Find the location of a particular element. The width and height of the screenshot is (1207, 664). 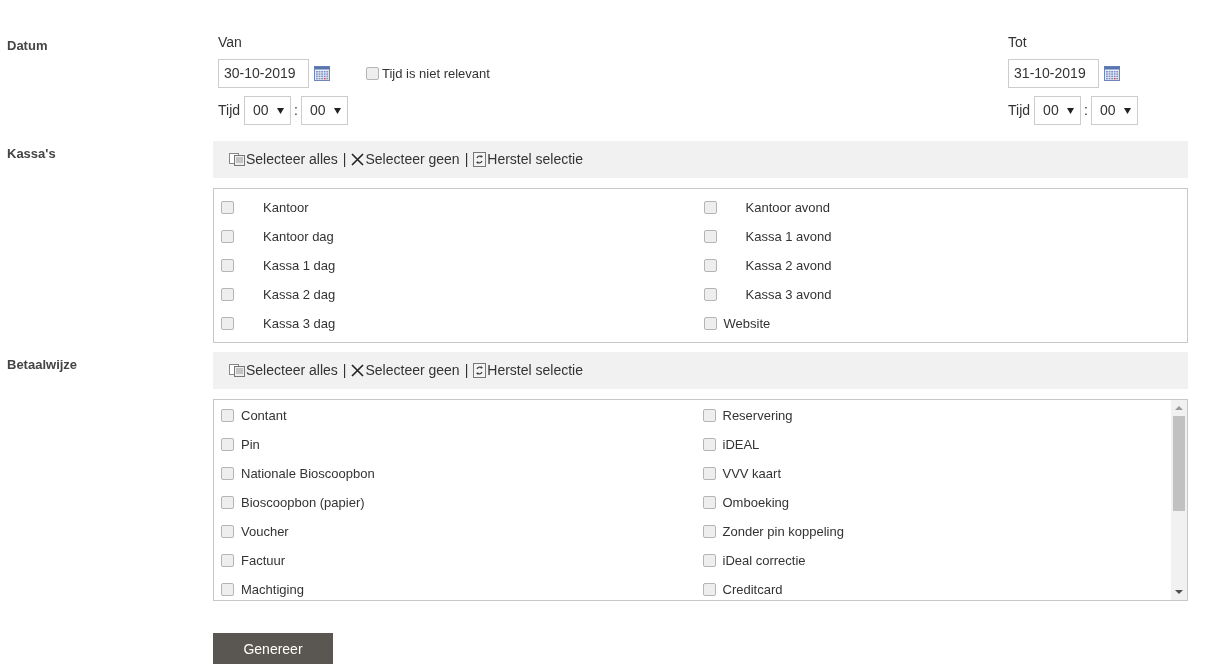

list-item: Kantoor avond is located at coordinates (943, 207).